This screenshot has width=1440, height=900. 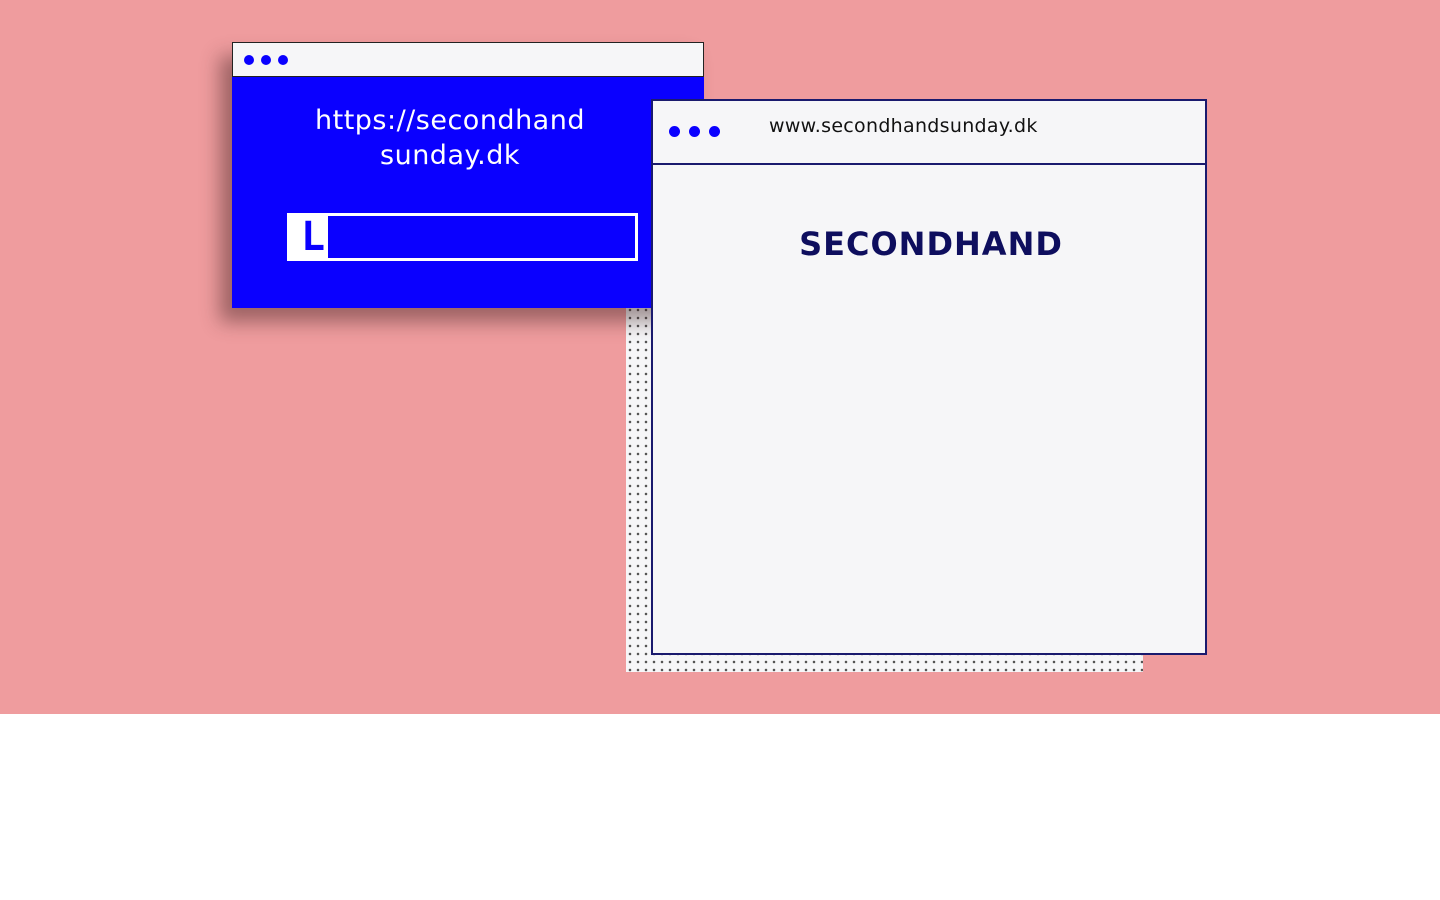 I want to click on loading-window-titlebar, so click(x=468, y=59).